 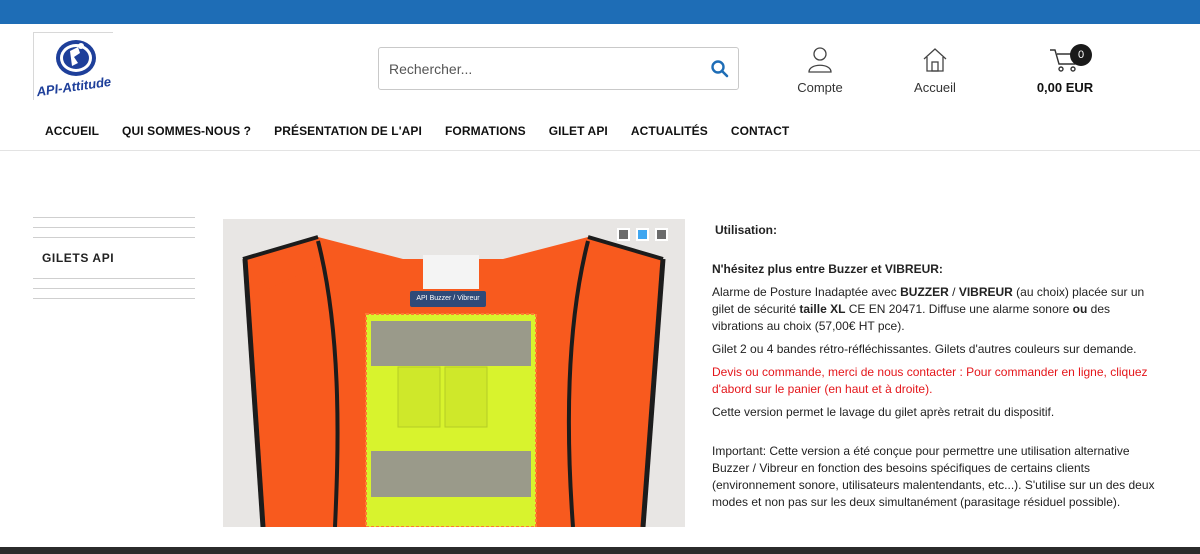 What do you see at coordinates (1065, 87) in the screenshot?
I see `cart-total: 0,00 EUR` at bounding box center [1065, 87].